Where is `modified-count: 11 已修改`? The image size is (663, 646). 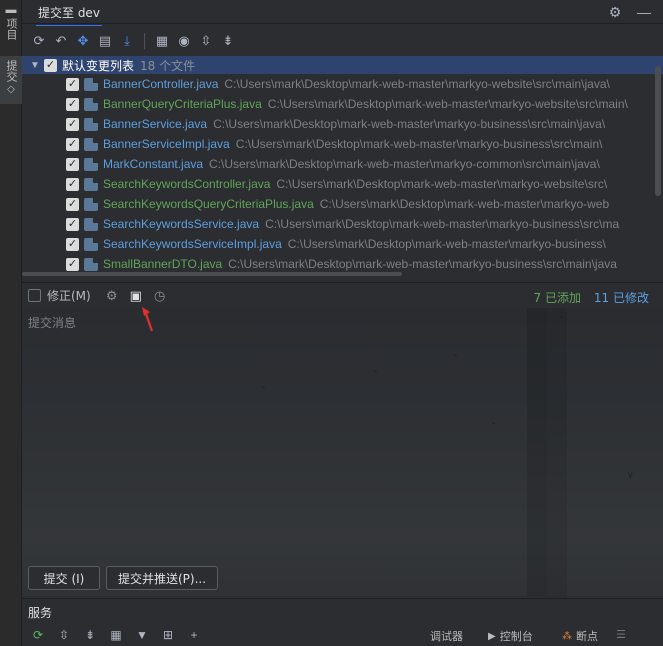
modified-count: 11 已修改 is located at coordinates (621, 297).